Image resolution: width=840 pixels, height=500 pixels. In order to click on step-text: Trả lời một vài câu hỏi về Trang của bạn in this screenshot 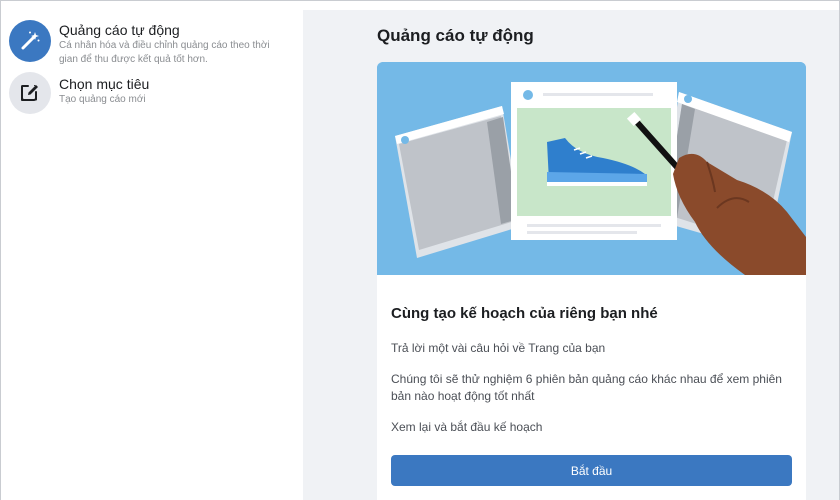, I will do `click(498, 348)`.